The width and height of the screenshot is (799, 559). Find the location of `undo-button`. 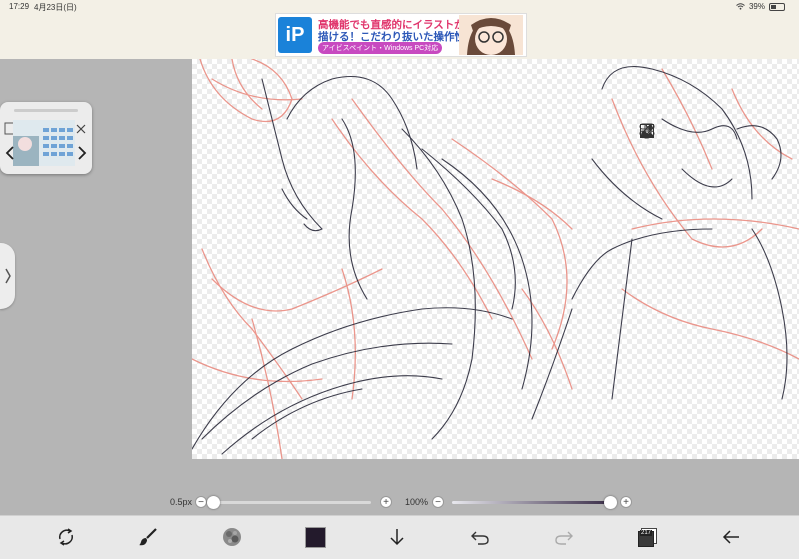

undo-button is located at coordinates (480, 537).